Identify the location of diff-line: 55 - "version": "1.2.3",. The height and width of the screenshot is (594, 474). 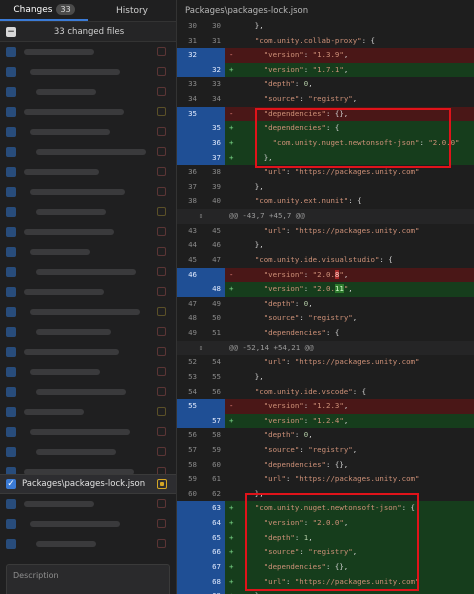
(325, 406).